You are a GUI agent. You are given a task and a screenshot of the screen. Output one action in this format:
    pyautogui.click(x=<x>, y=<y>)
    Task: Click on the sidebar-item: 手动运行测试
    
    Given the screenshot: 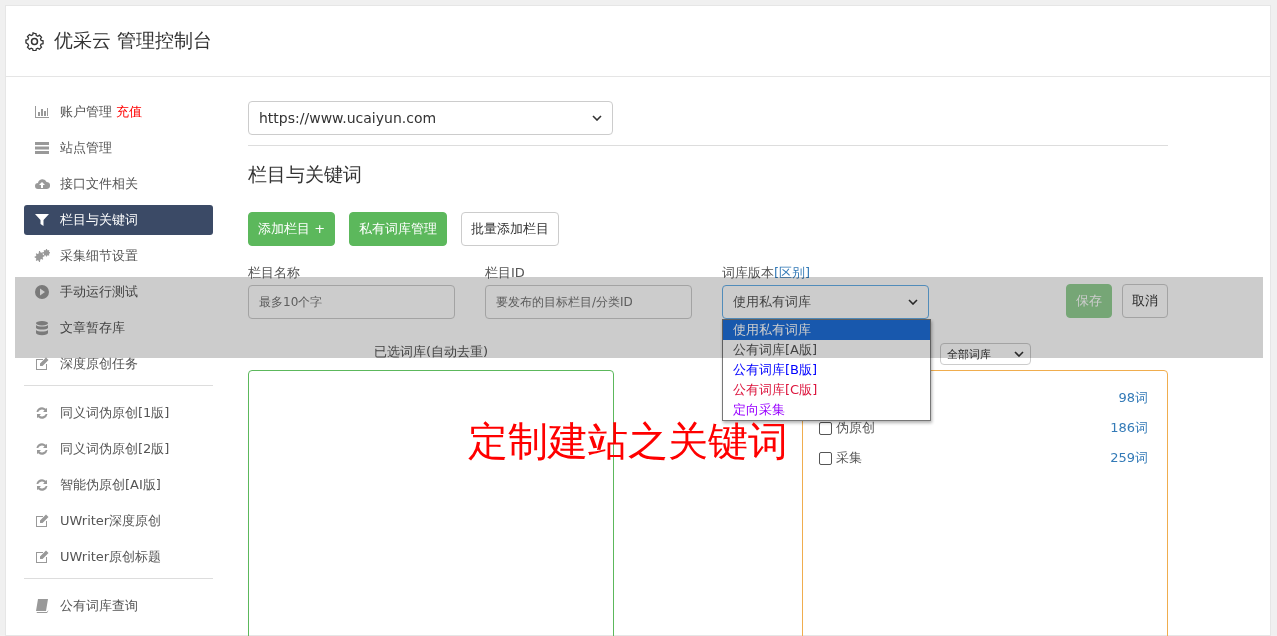 What is the action you would take?
    pyautogui.click(x=118, y=292)
    